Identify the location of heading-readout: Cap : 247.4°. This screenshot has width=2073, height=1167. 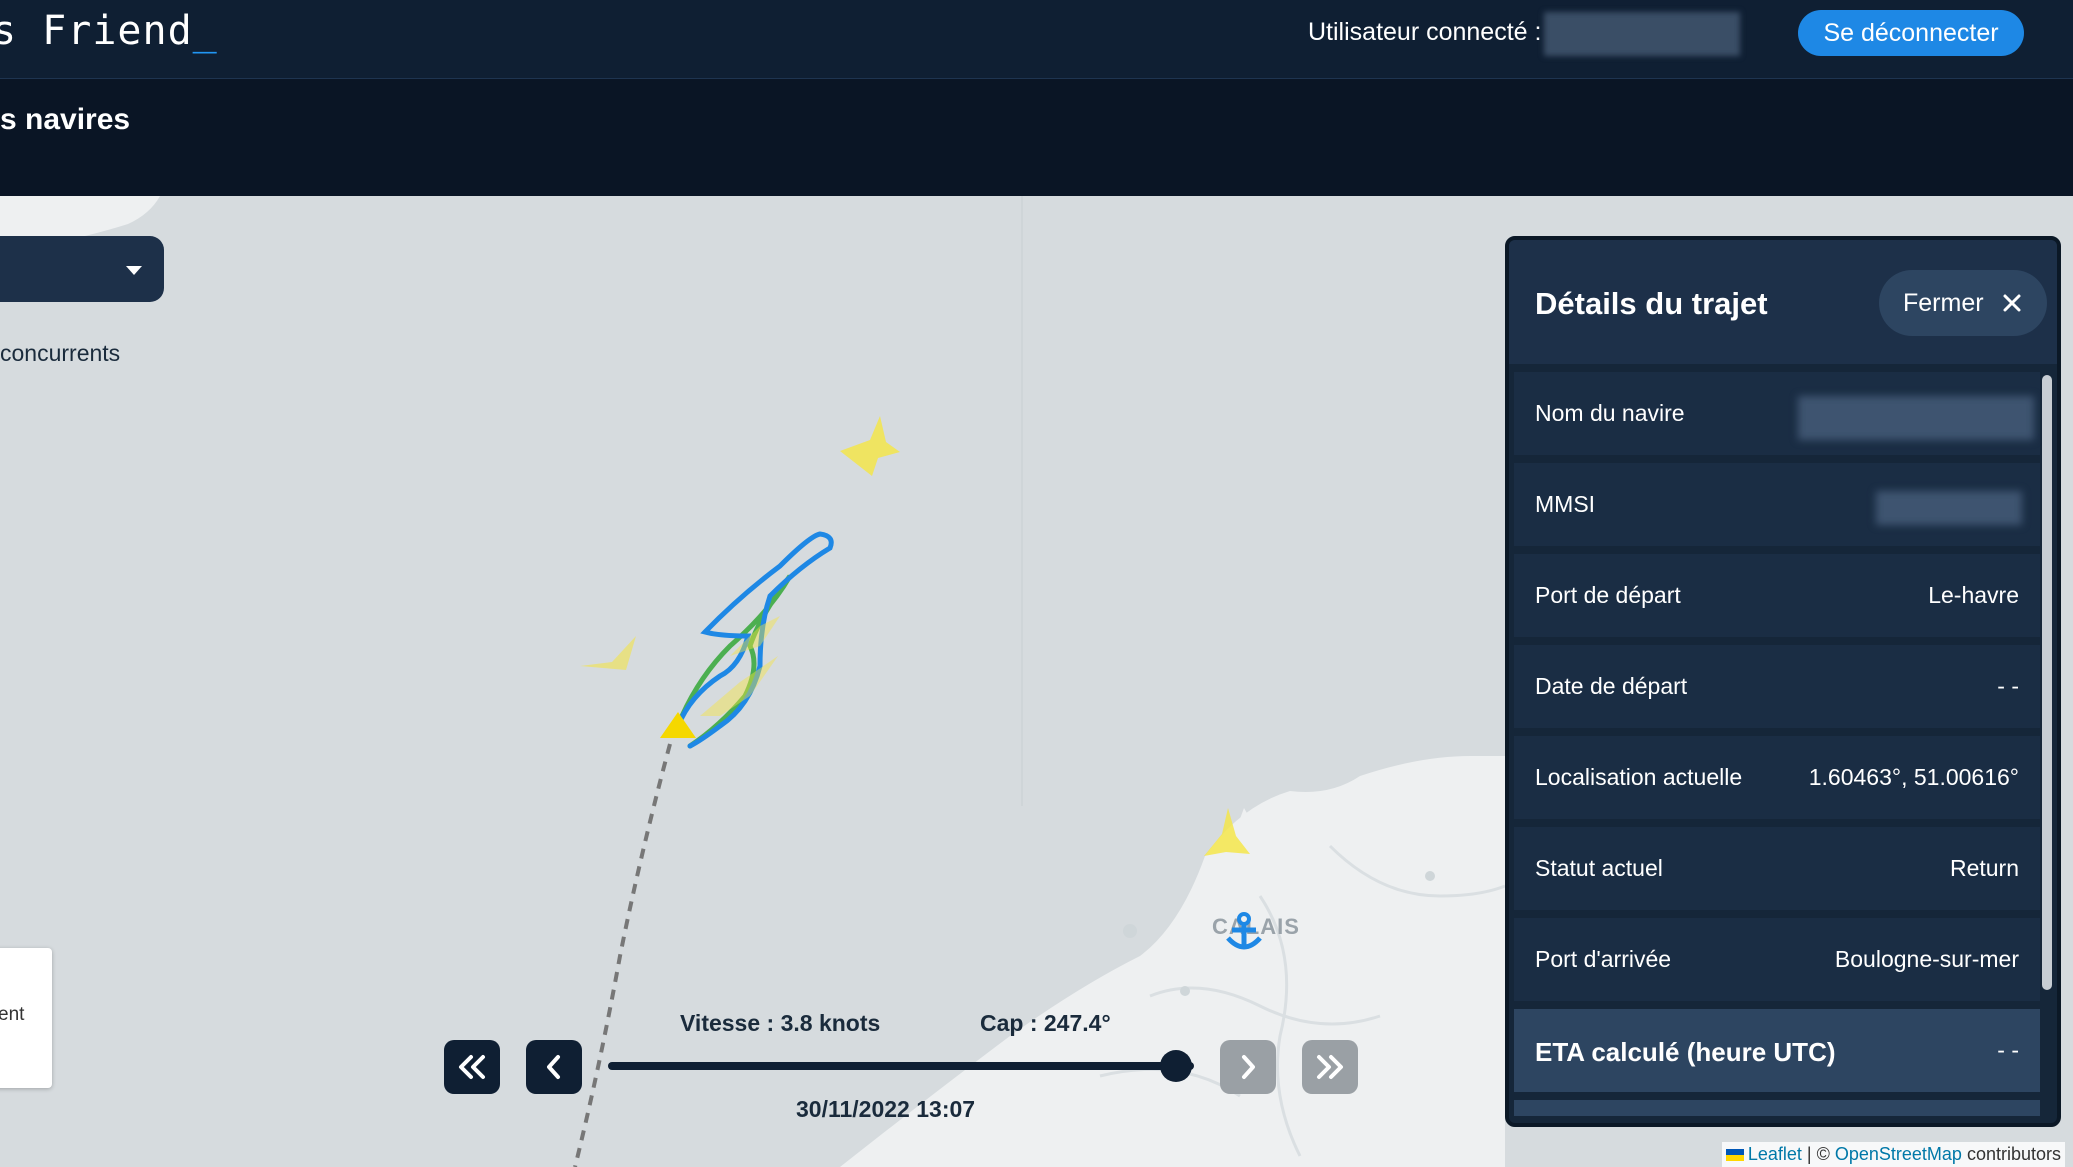
(1045, 1023).